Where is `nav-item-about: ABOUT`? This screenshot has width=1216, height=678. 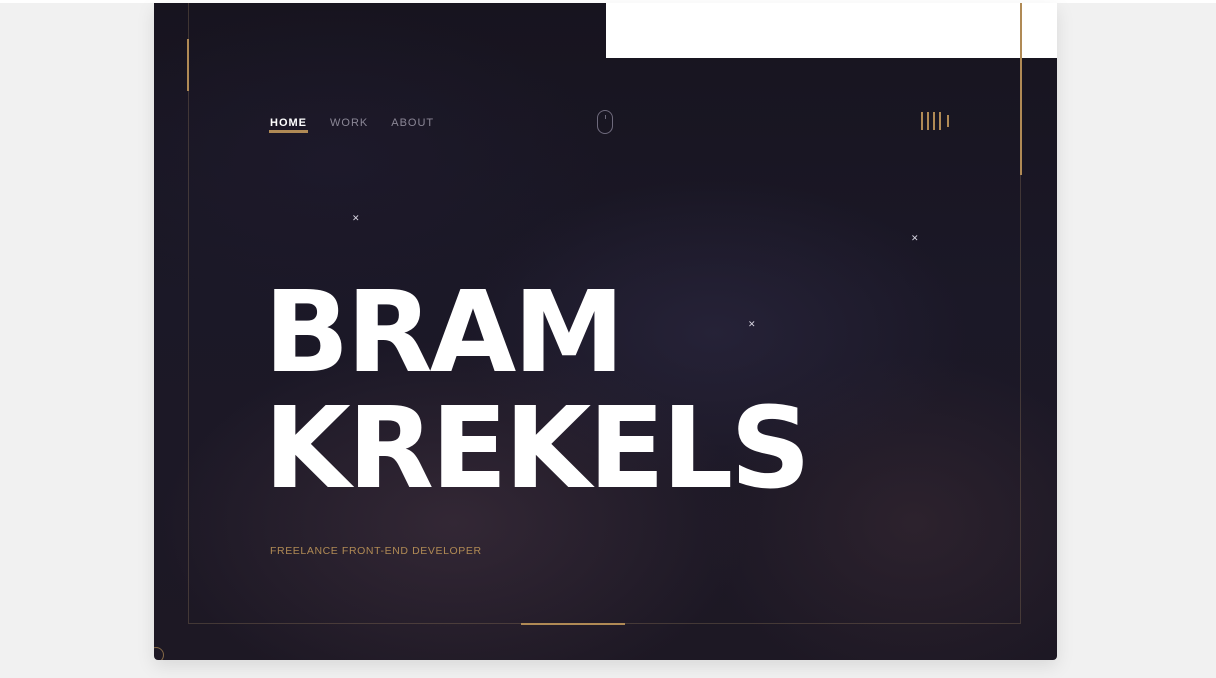 nav-item-about: ABOUT is located at coordinates (412, 123).